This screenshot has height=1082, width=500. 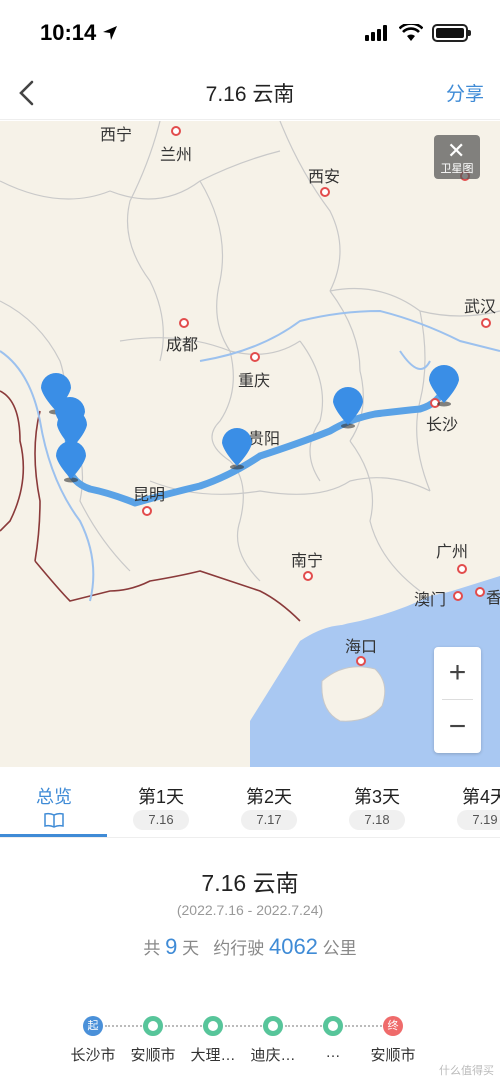 What do you see at coordinates (110, 33) in the screenshot?
I see `location-arrow-icon` at bounding box center [110, 33].